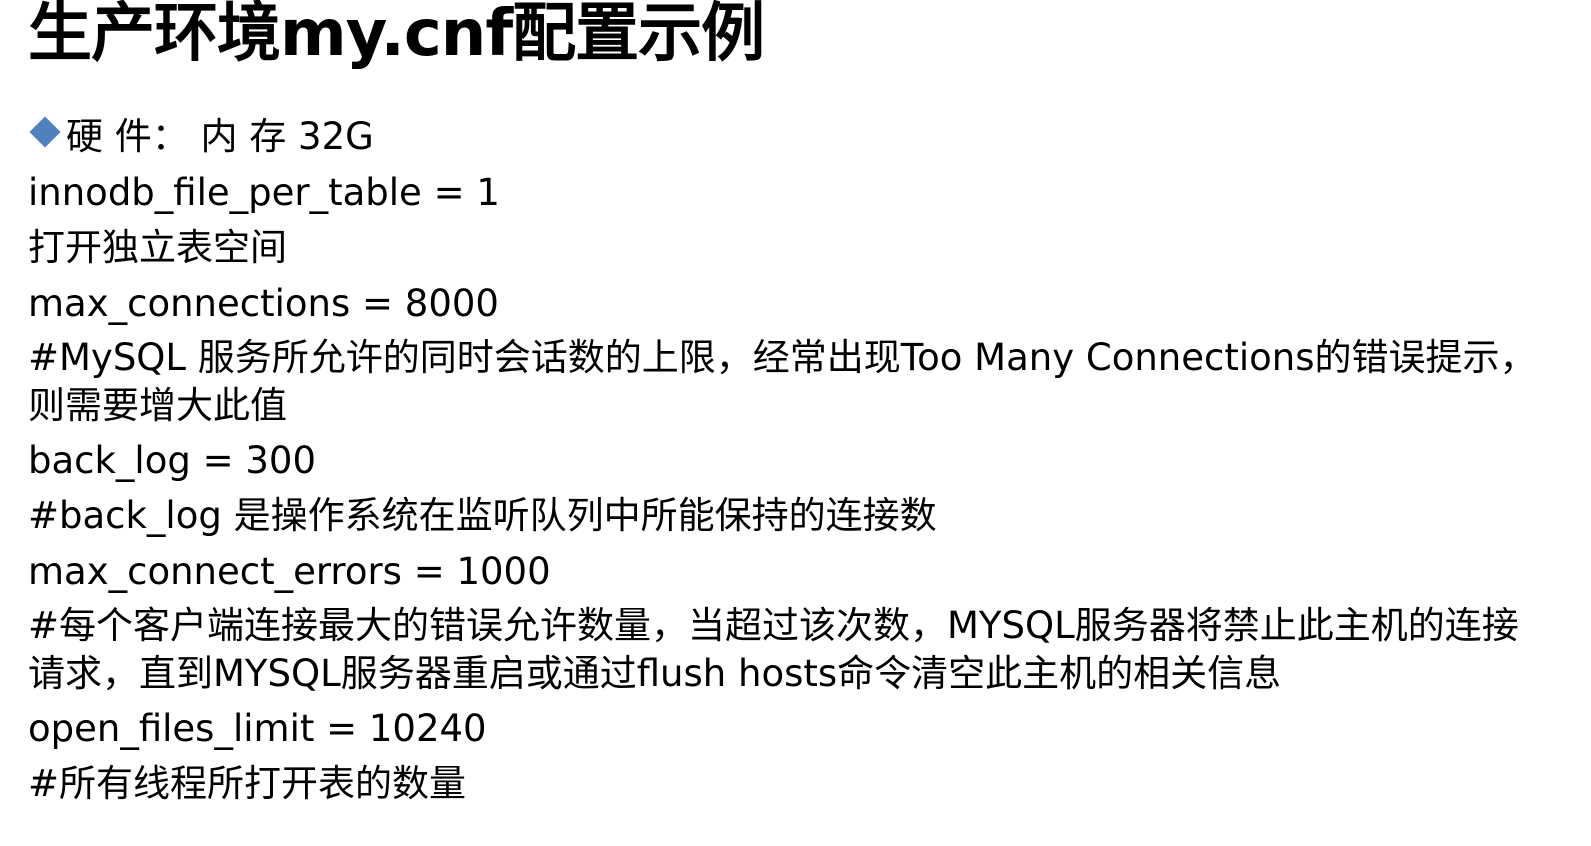 The image size is (1591, 846). Describe the element at coordinates (396, 35) in the screenshot. I see `page-title: 生产环境my.cnf配置示例` at that location.